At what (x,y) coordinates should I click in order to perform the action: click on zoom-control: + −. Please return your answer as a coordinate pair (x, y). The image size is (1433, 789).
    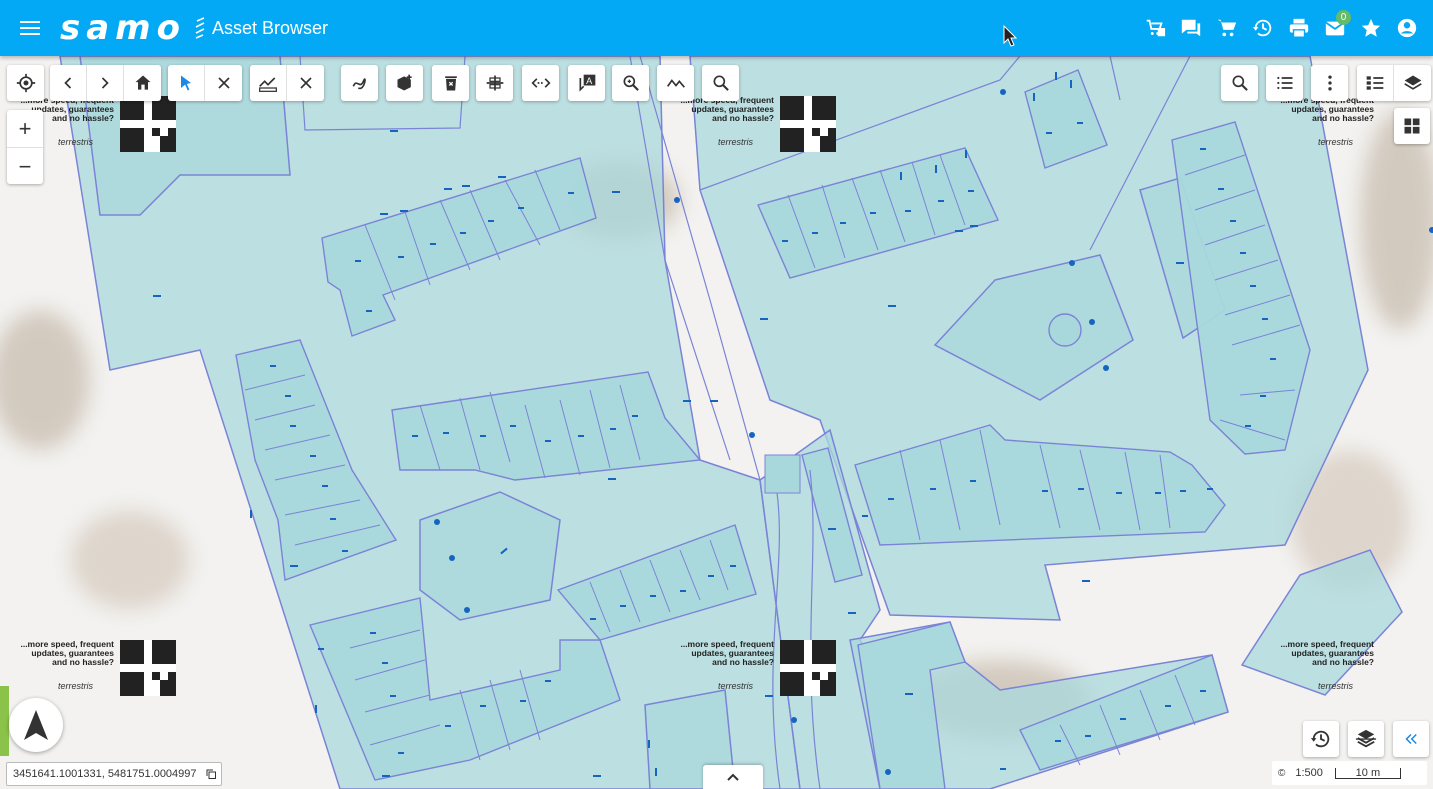
    Looking at the image, I should click on (25, 147).